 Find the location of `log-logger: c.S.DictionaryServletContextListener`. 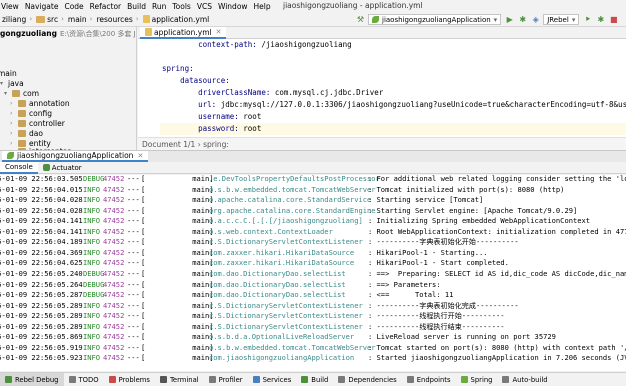

log-logger: c.S.DictionaryServletContextListener is located at coordinates (286, 242).